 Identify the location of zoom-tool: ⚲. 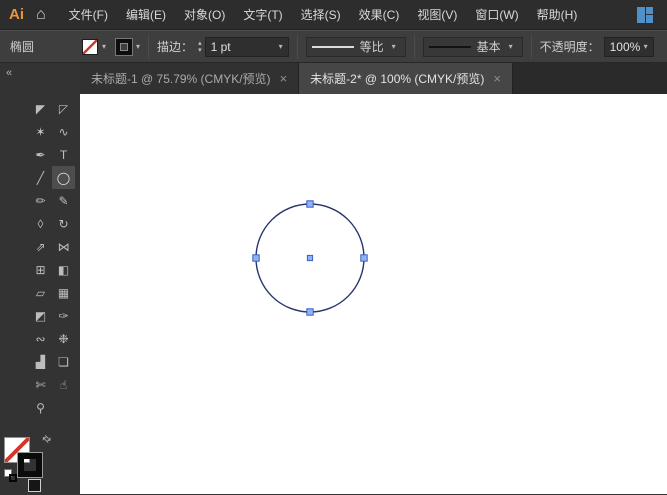
(40, 407).